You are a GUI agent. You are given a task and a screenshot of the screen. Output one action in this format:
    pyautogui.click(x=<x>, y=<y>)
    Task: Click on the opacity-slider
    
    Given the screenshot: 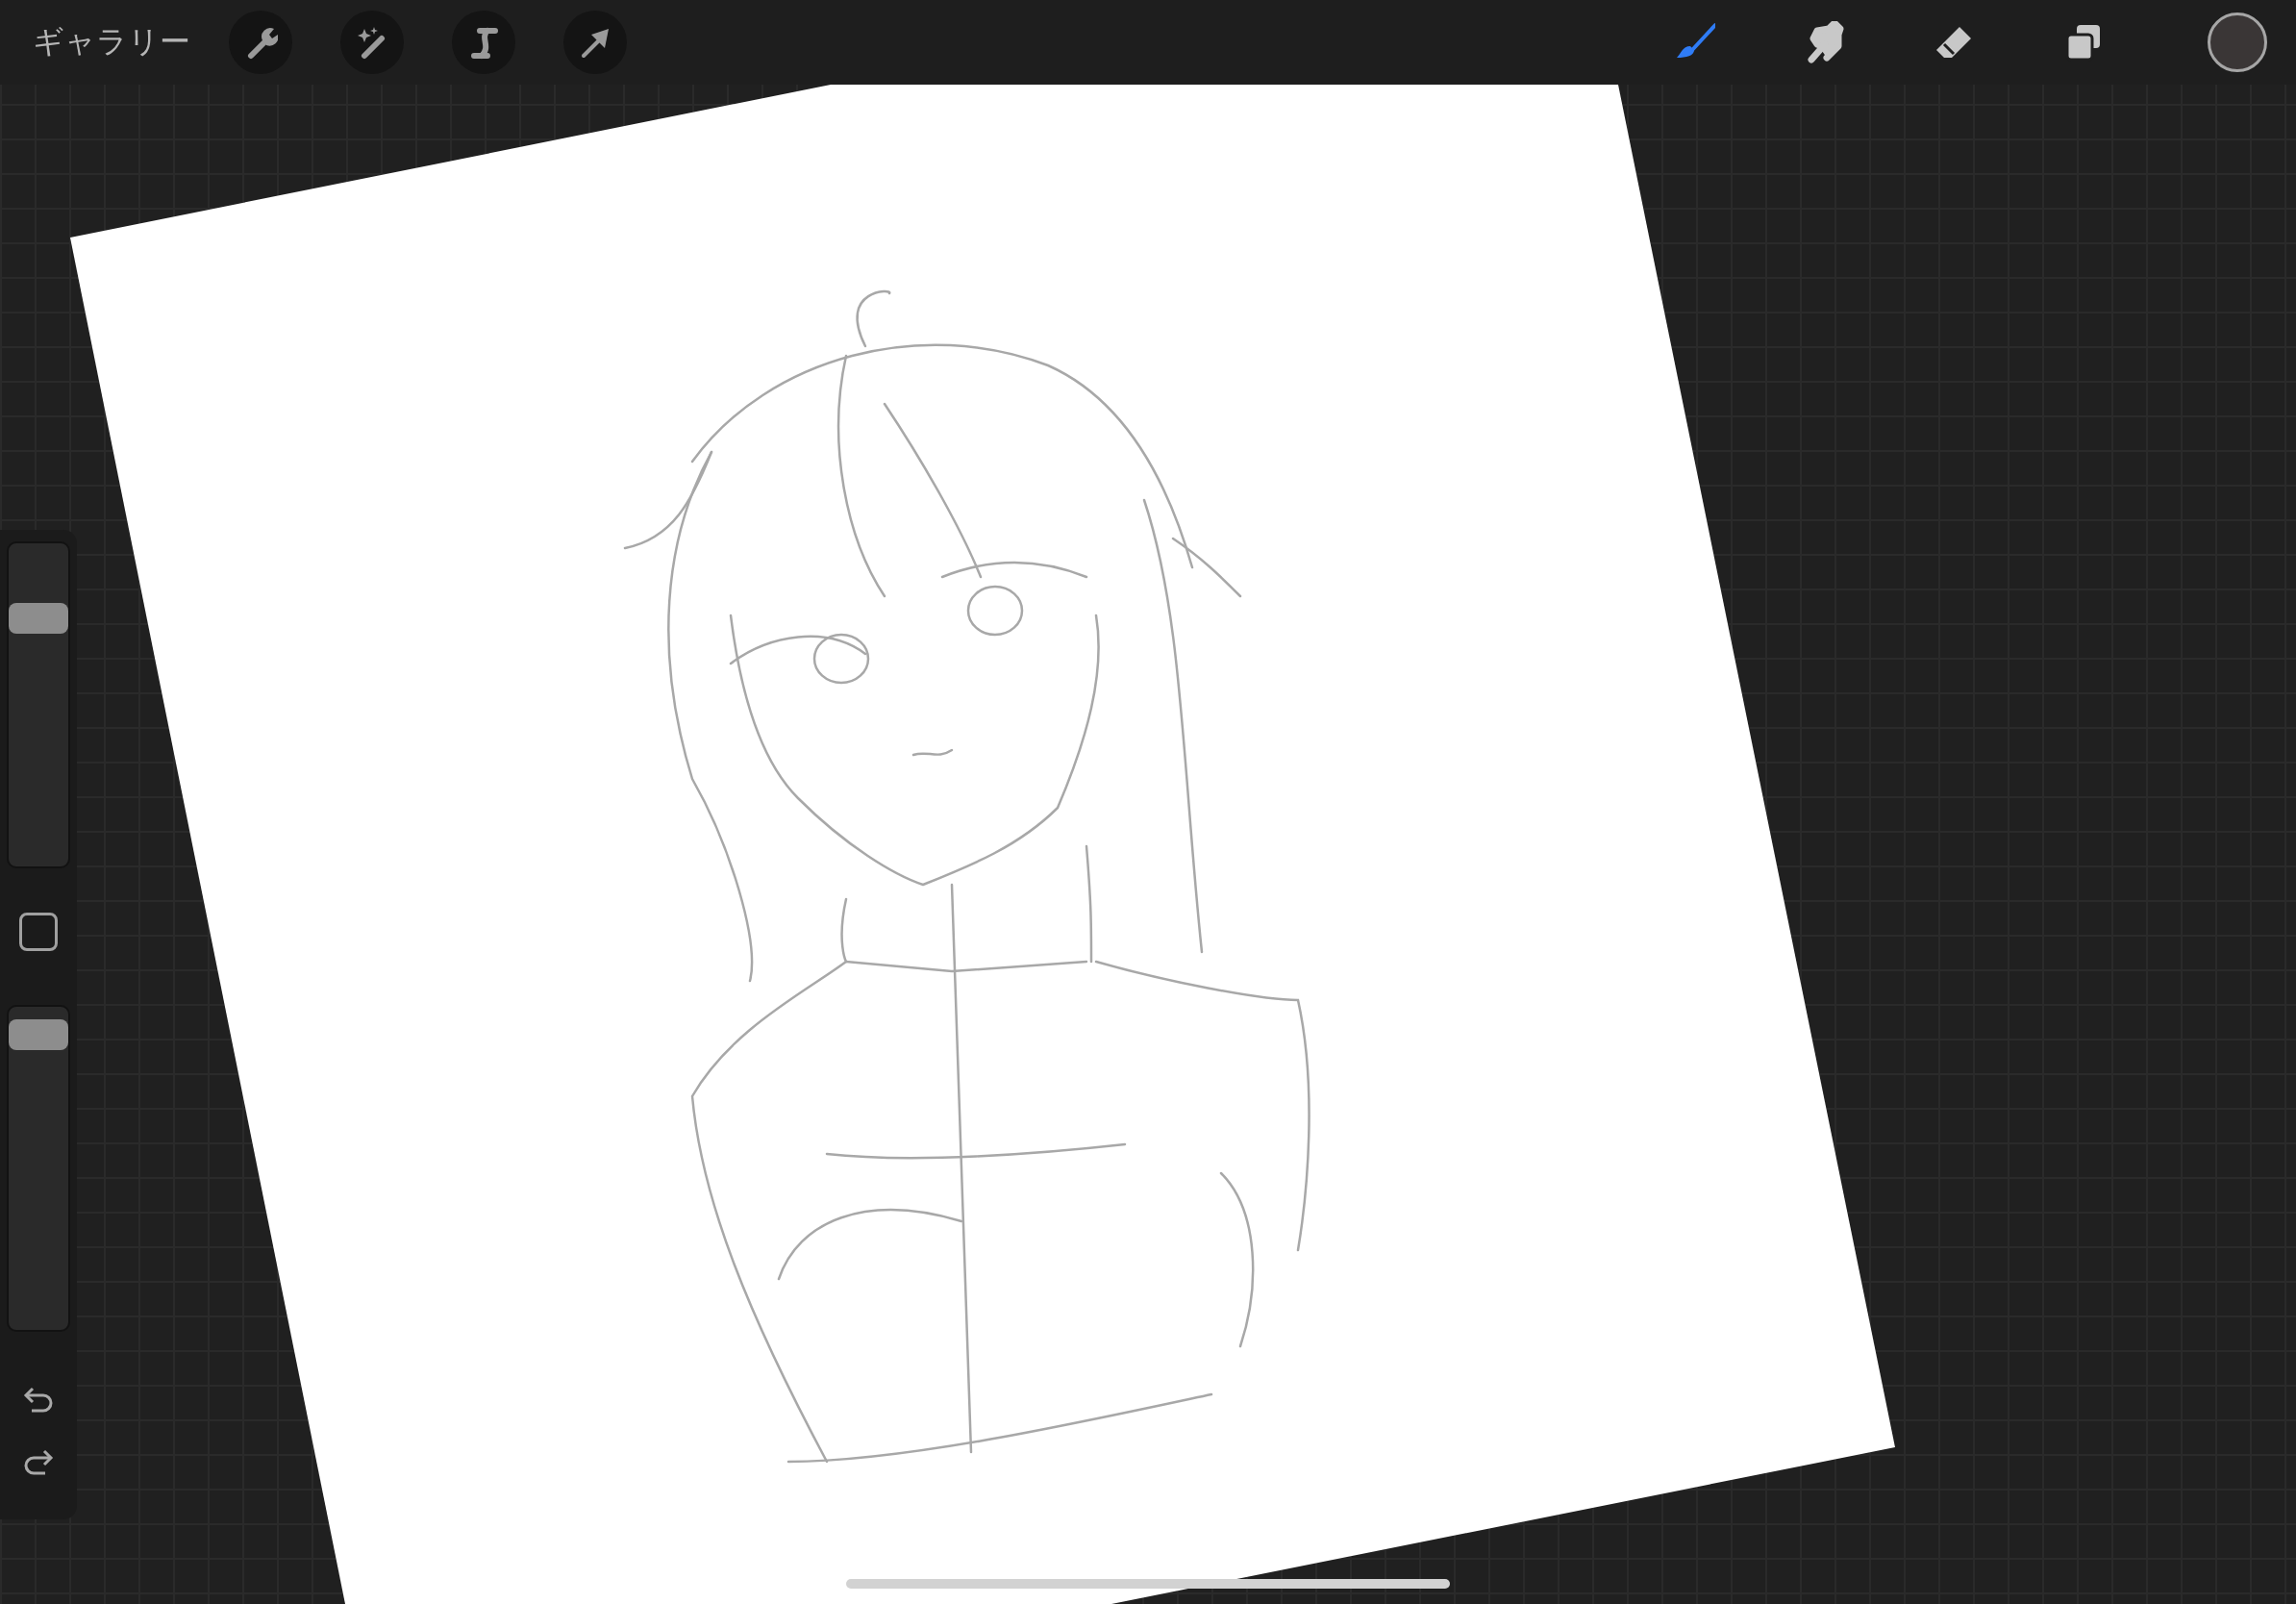 What is the action you would take?
    pyautogui.click(x=38, y=1168)
    